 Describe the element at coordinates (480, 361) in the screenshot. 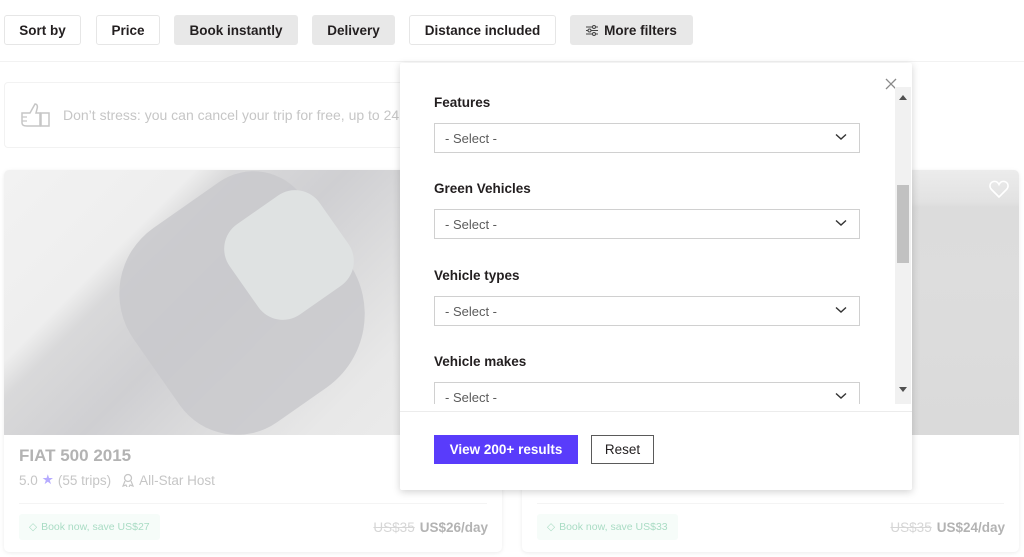

I see `vehicle-makes-label: Vehicle makes` at that location.